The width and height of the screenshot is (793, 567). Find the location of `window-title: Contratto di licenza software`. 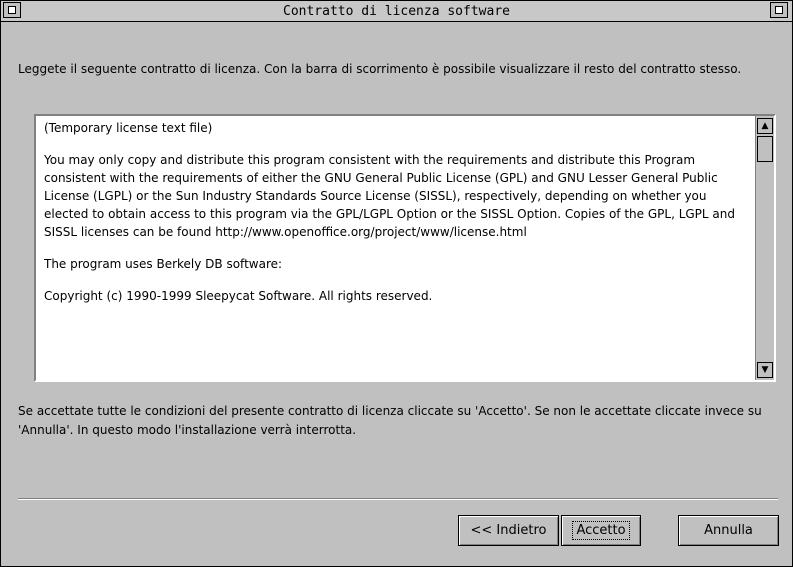

window-title: Contratto di licenza software is located at coordinates (396, 11).